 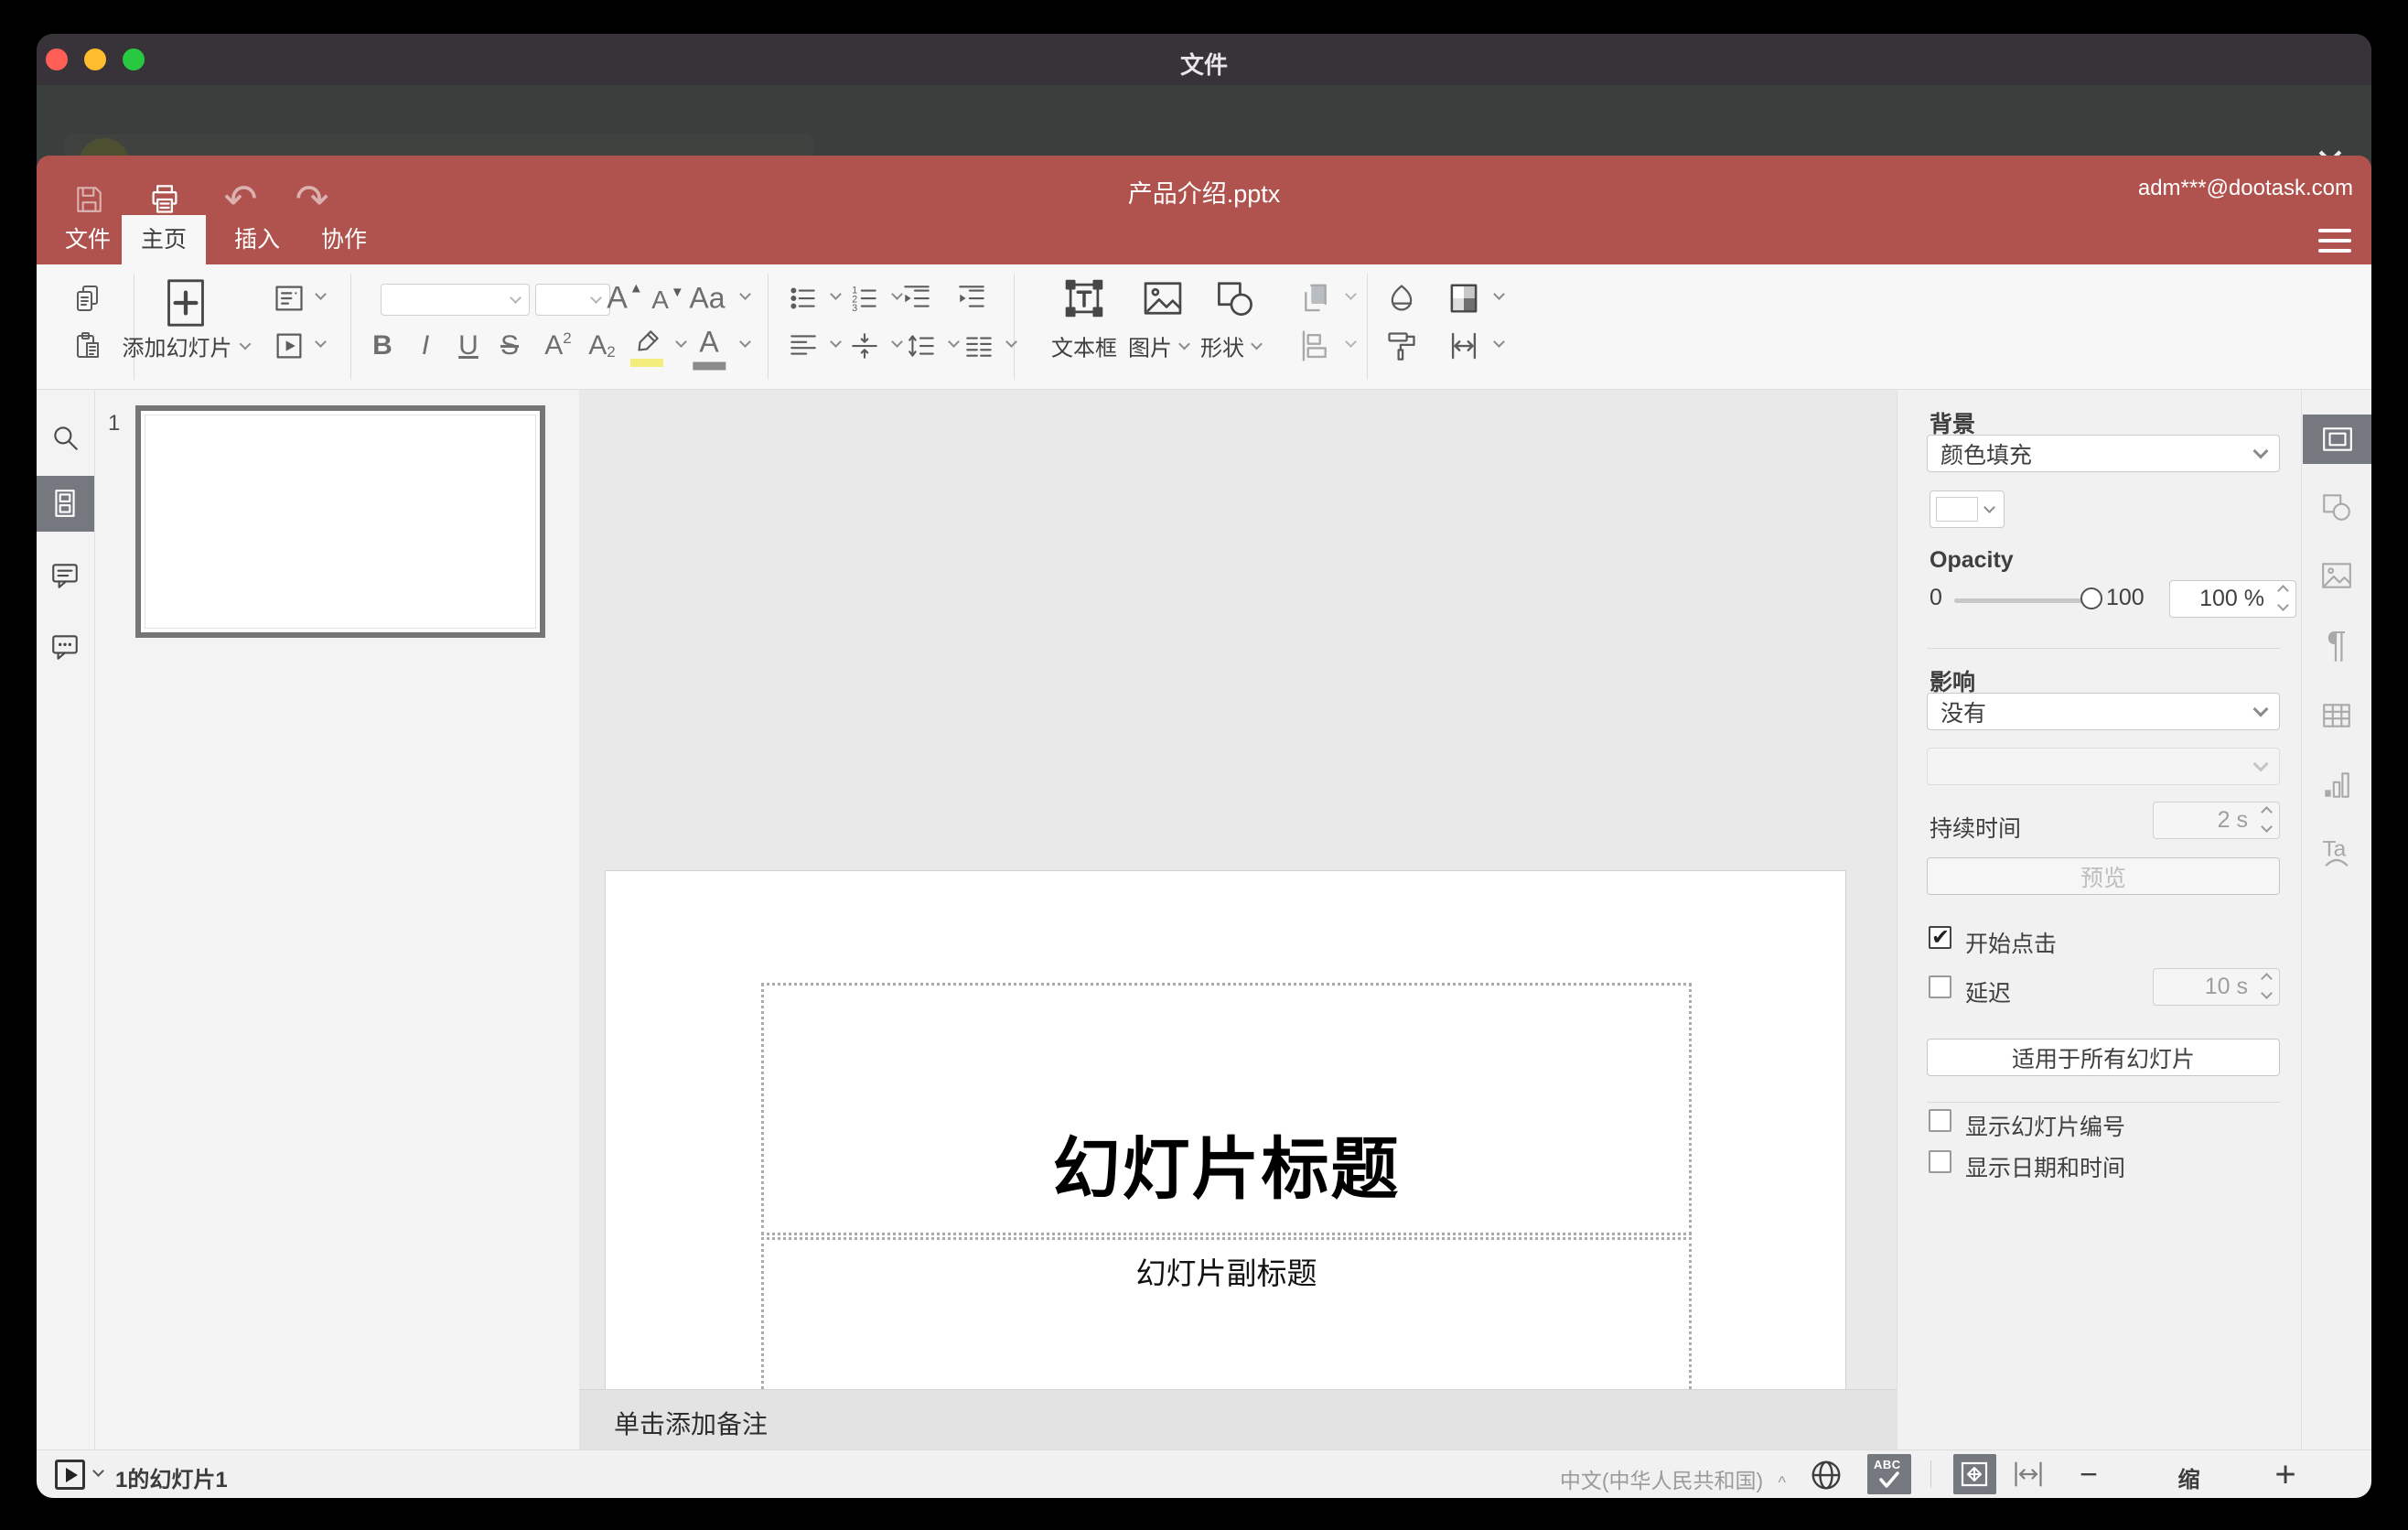 I want to click on image-button: 图片, so click(x=1159, y=346).